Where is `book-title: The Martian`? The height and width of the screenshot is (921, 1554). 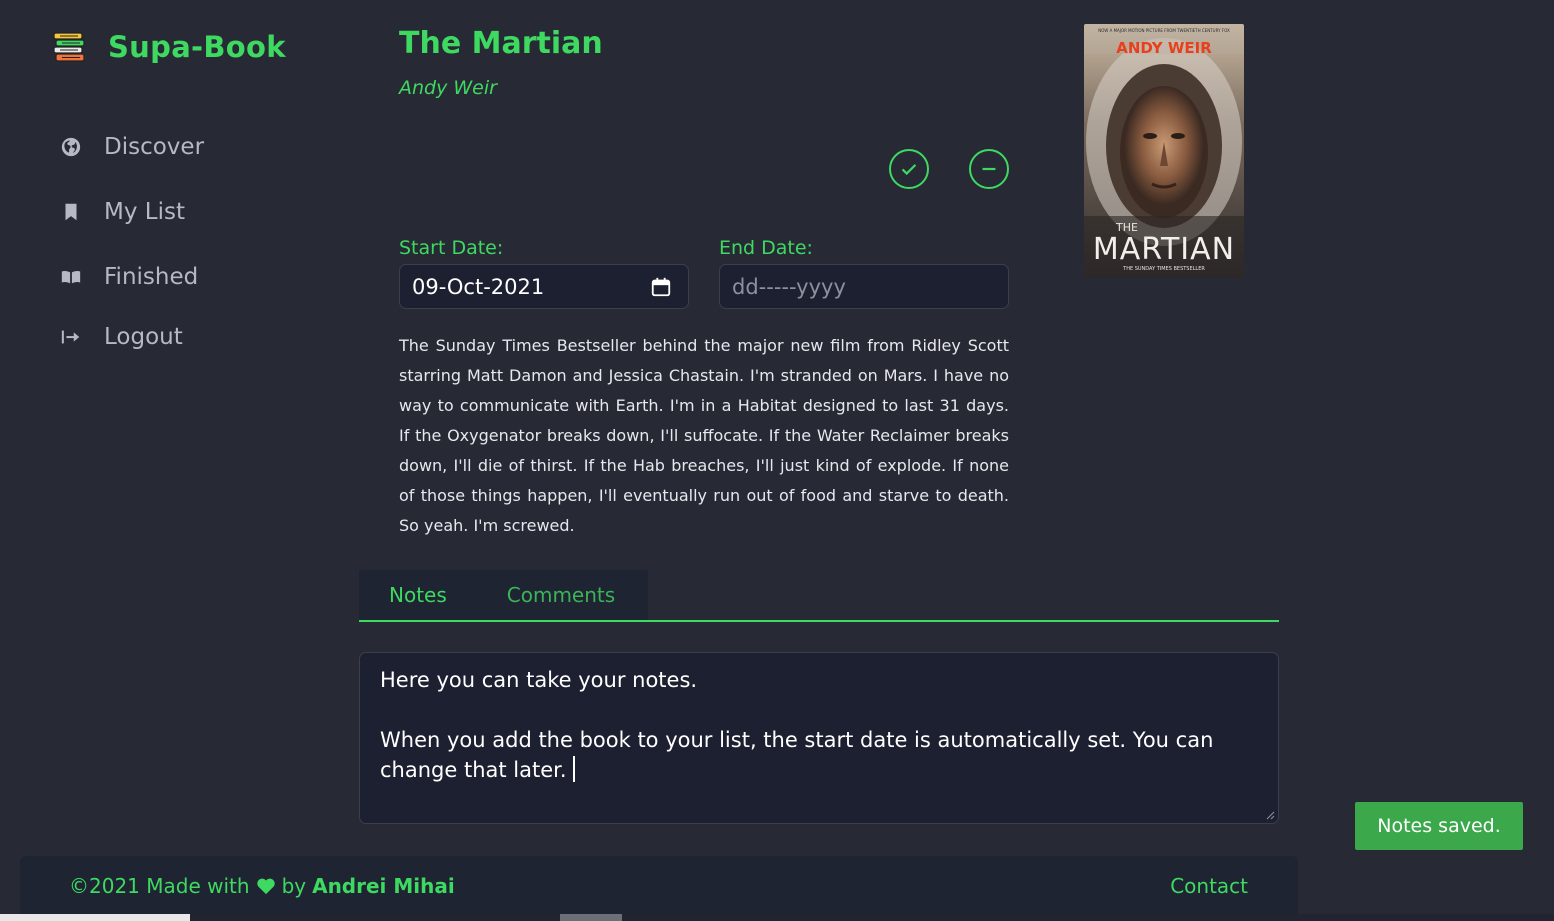
book-title: The Martian is located at coordinates (501, 43).